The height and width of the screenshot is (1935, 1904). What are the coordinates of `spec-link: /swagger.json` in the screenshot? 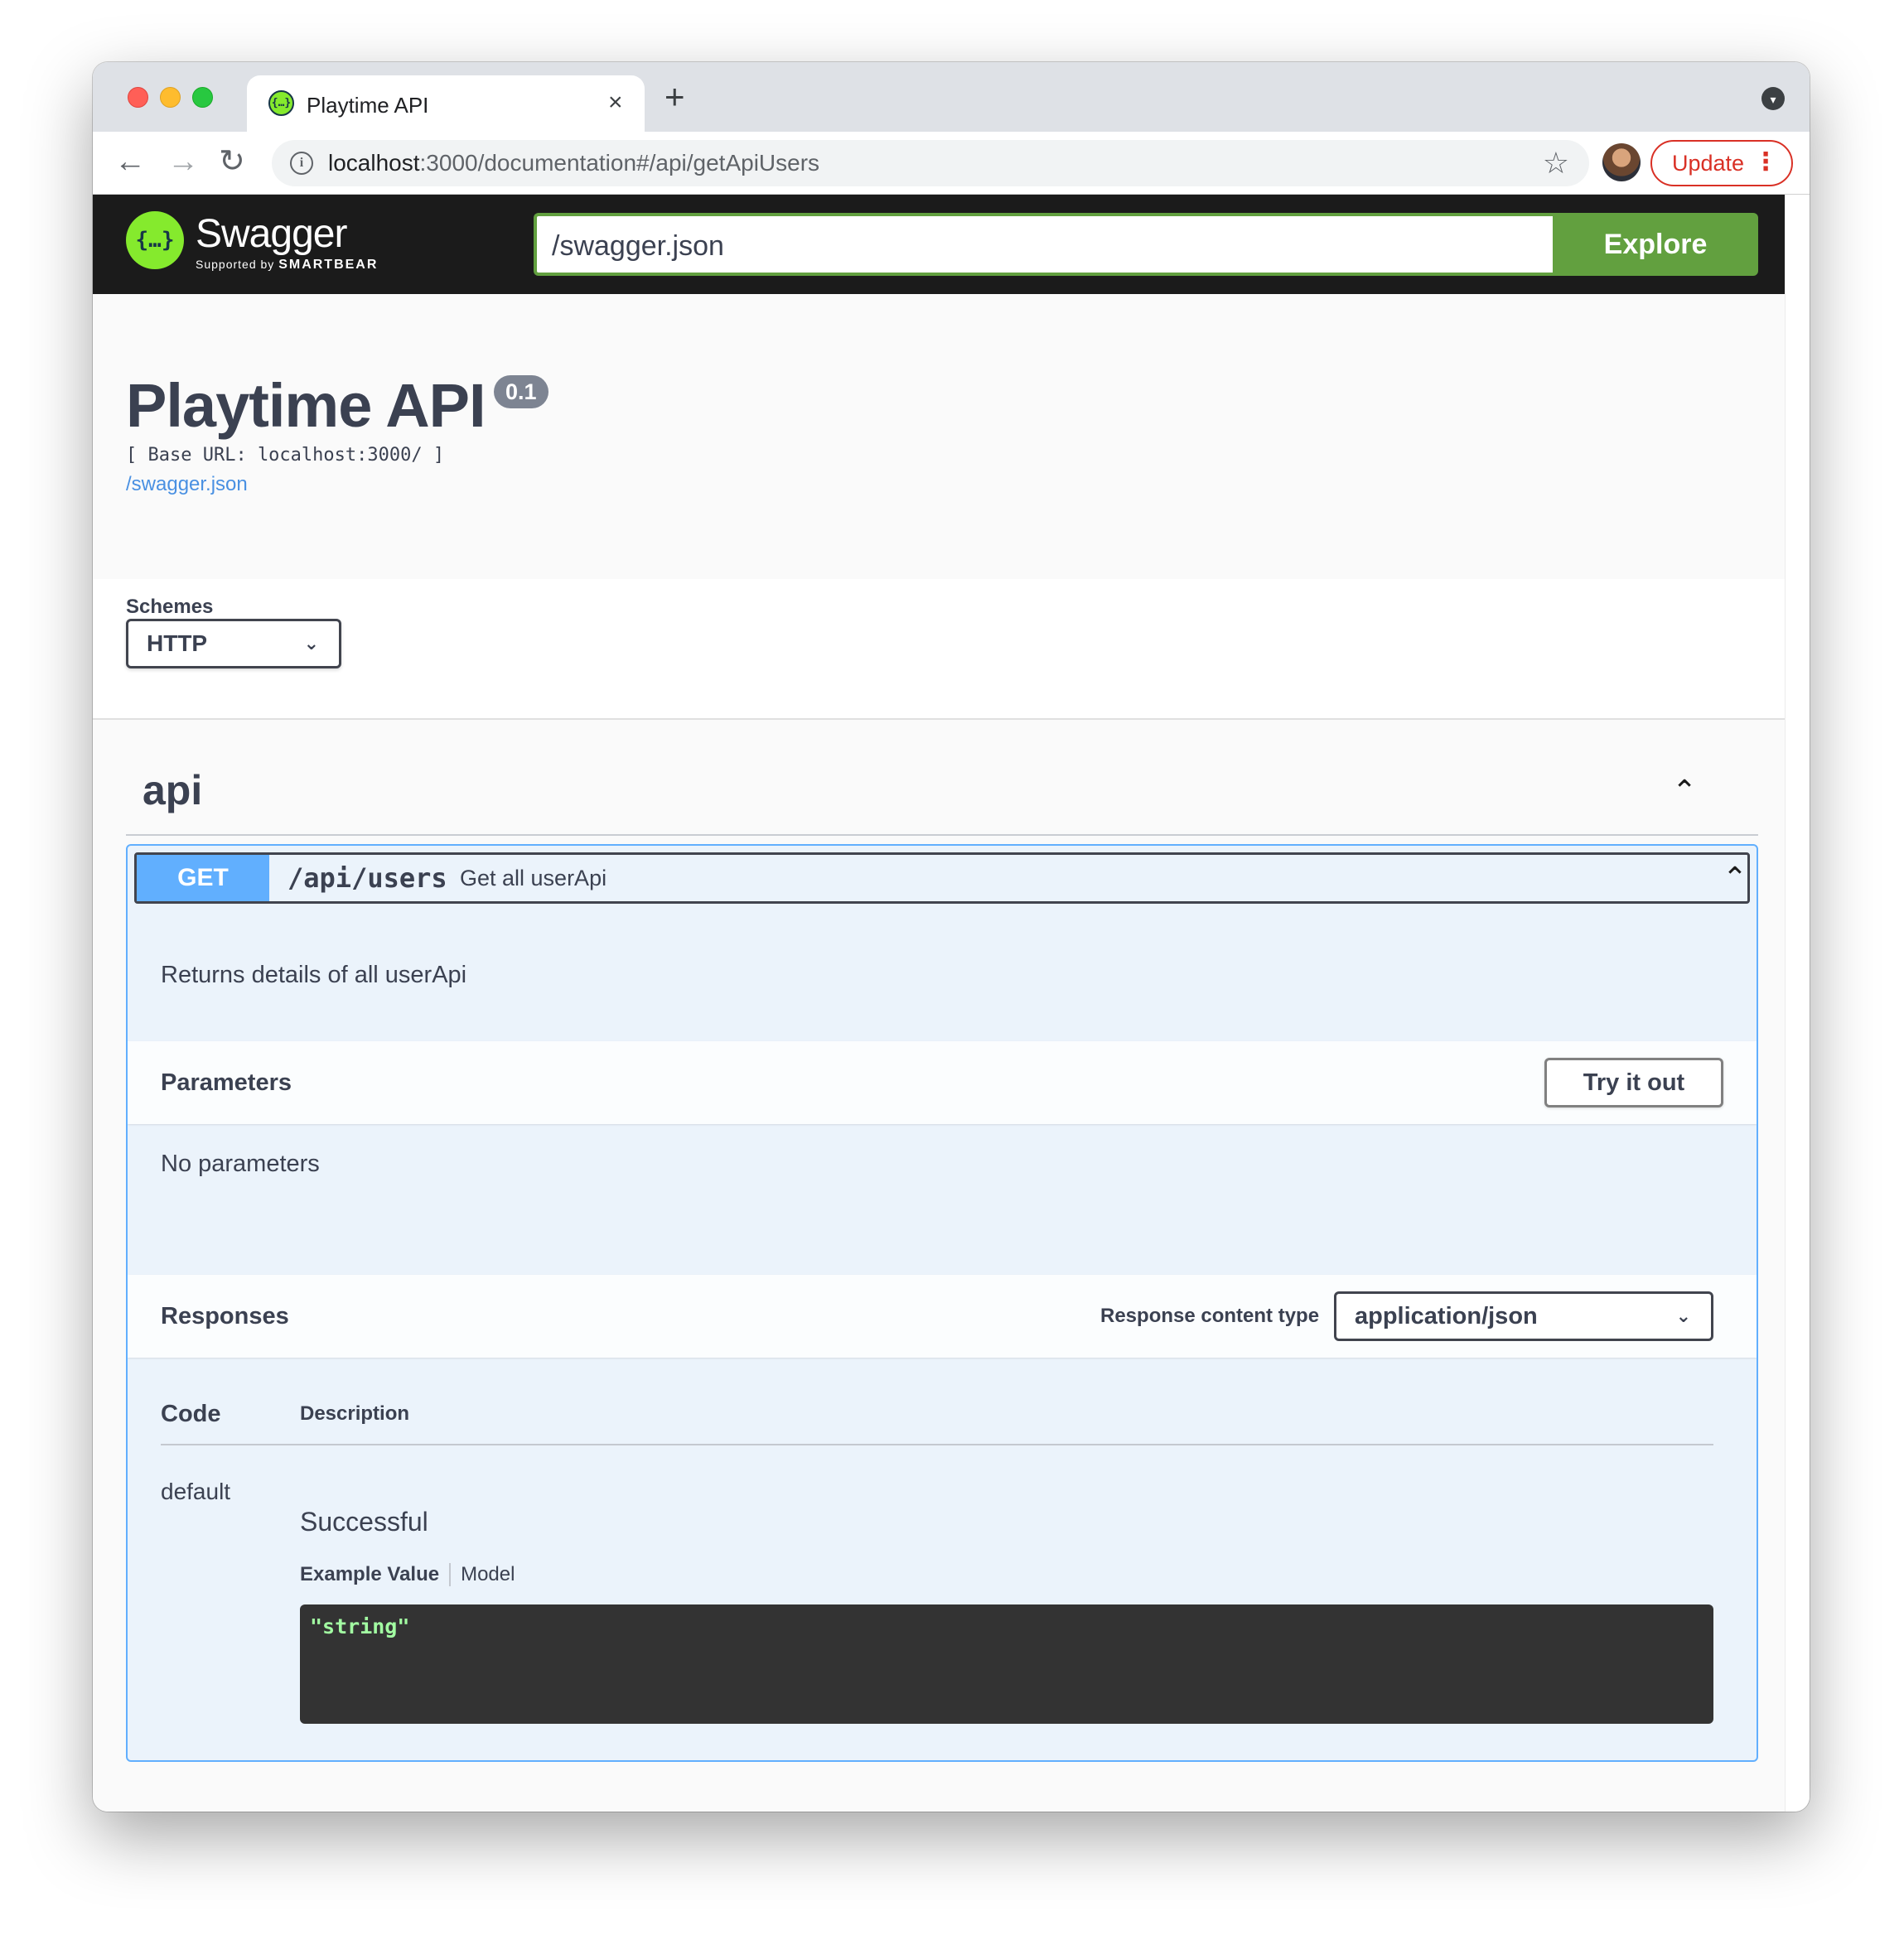 It's located at (187, 484).